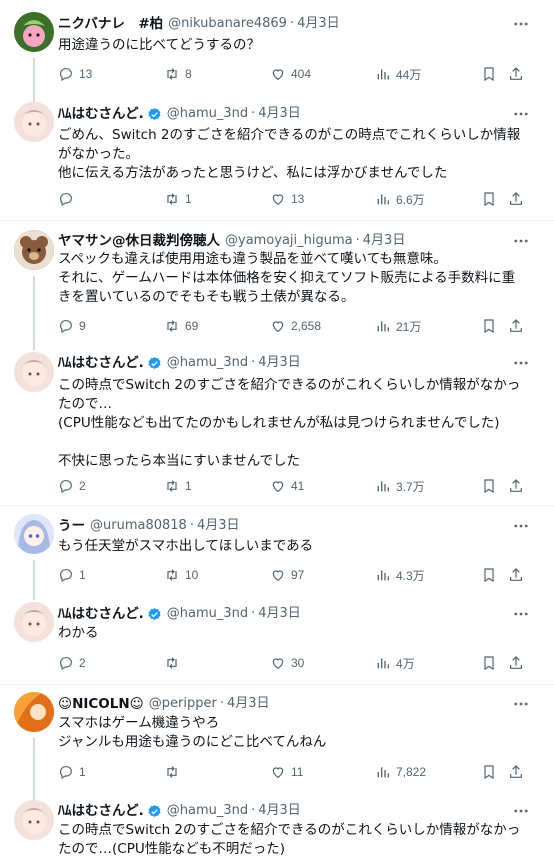 This screenshot has width=554, height=857. Describe the element at coordinates (286, 772) in the screenshot. I see `like-button: 11` at that location.